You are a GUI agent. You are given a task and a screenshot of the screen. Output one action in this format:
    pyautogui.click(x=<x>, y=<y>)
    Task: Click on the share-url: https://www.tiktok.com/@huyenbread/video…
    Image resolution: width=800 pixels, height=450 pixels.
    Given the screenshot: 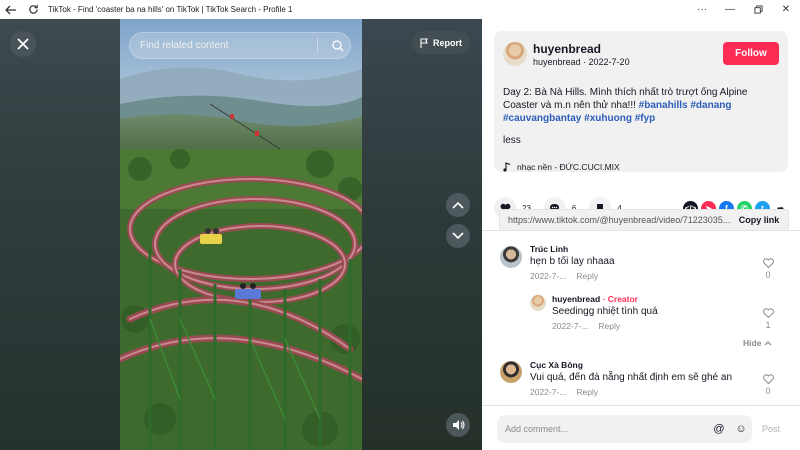 What is the action you would take?
    pyautogui.click(x=615, y=220)
    